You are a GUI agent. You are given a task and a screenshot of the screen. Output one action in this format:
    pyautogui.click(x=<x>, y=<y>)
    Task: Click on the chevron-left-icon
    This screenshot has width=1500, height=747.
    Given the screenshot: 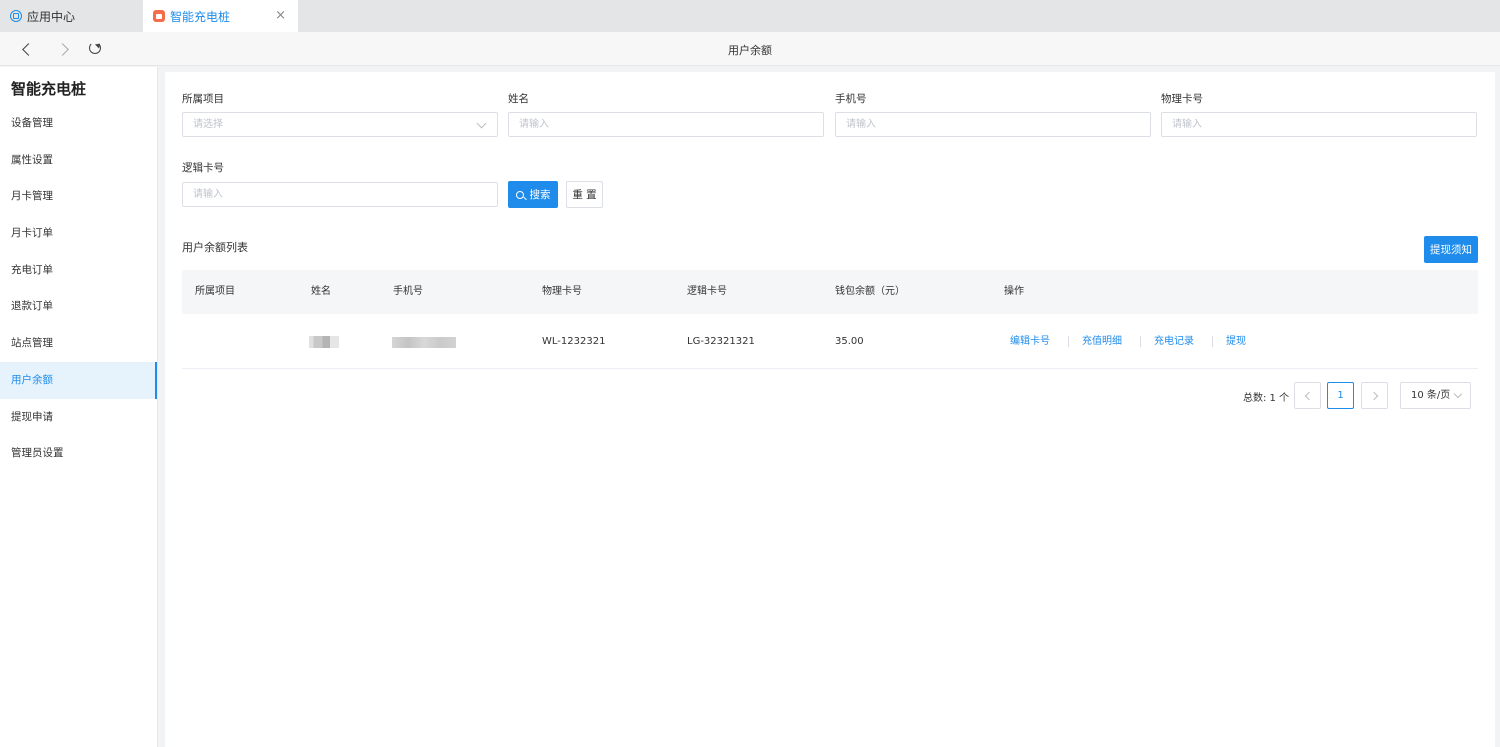 What is the action you would take?
    pyautogui.click(x=1308, y=395)
    